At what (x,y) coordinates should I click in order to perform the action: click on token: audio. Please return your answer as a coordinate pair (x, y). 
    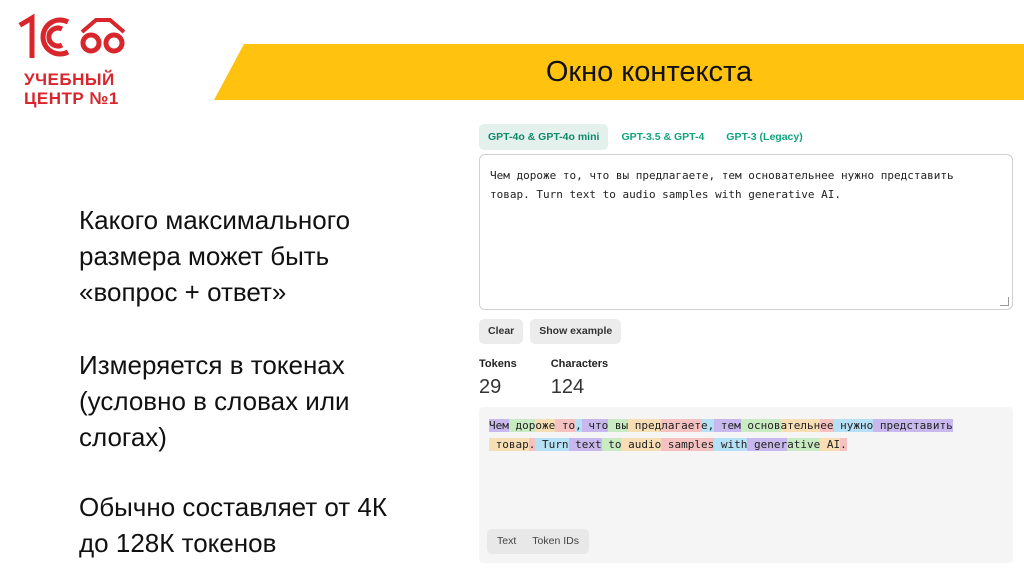
    Looking at the image, I should click on (641, 444).